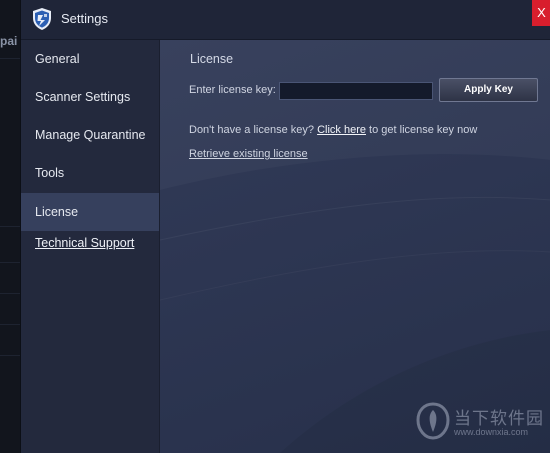  Describe the element at coordinates (423, 130) in the screenshot. I see `no-license-suffix: to get license key now` at that location.